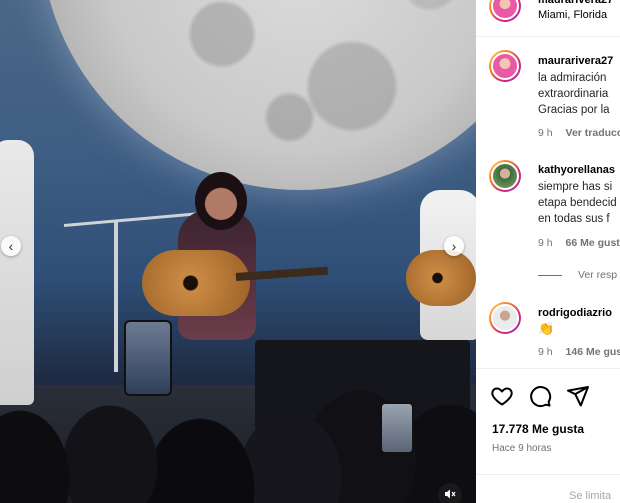 The image size is (620, 503). Describe the element at coordinates (148, 358) in the screenshot. I see `audience-phone` at that location.